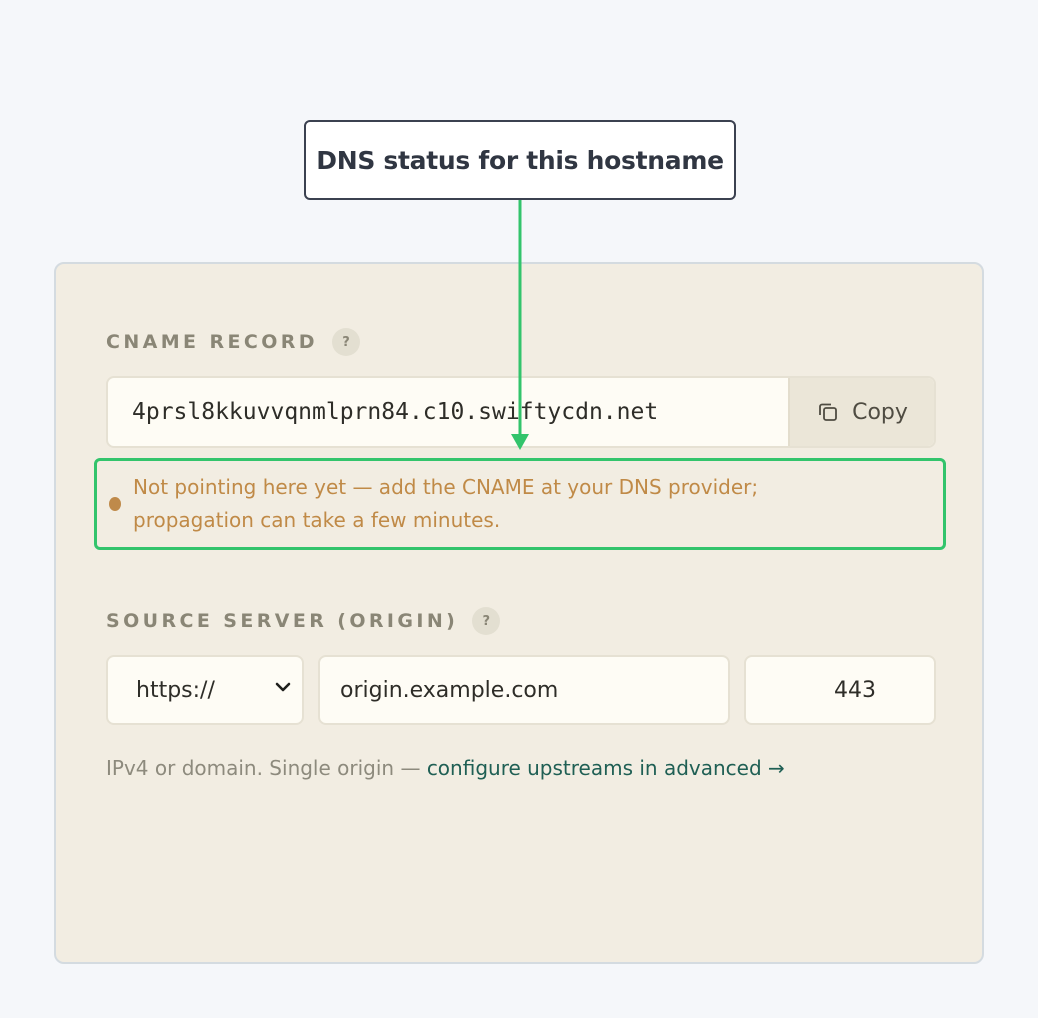 This screenshot has width=1038, height=1018. Describe the element at coordinates (175, 690) in the screenshot. I see `scheme-value: https://` at that location.